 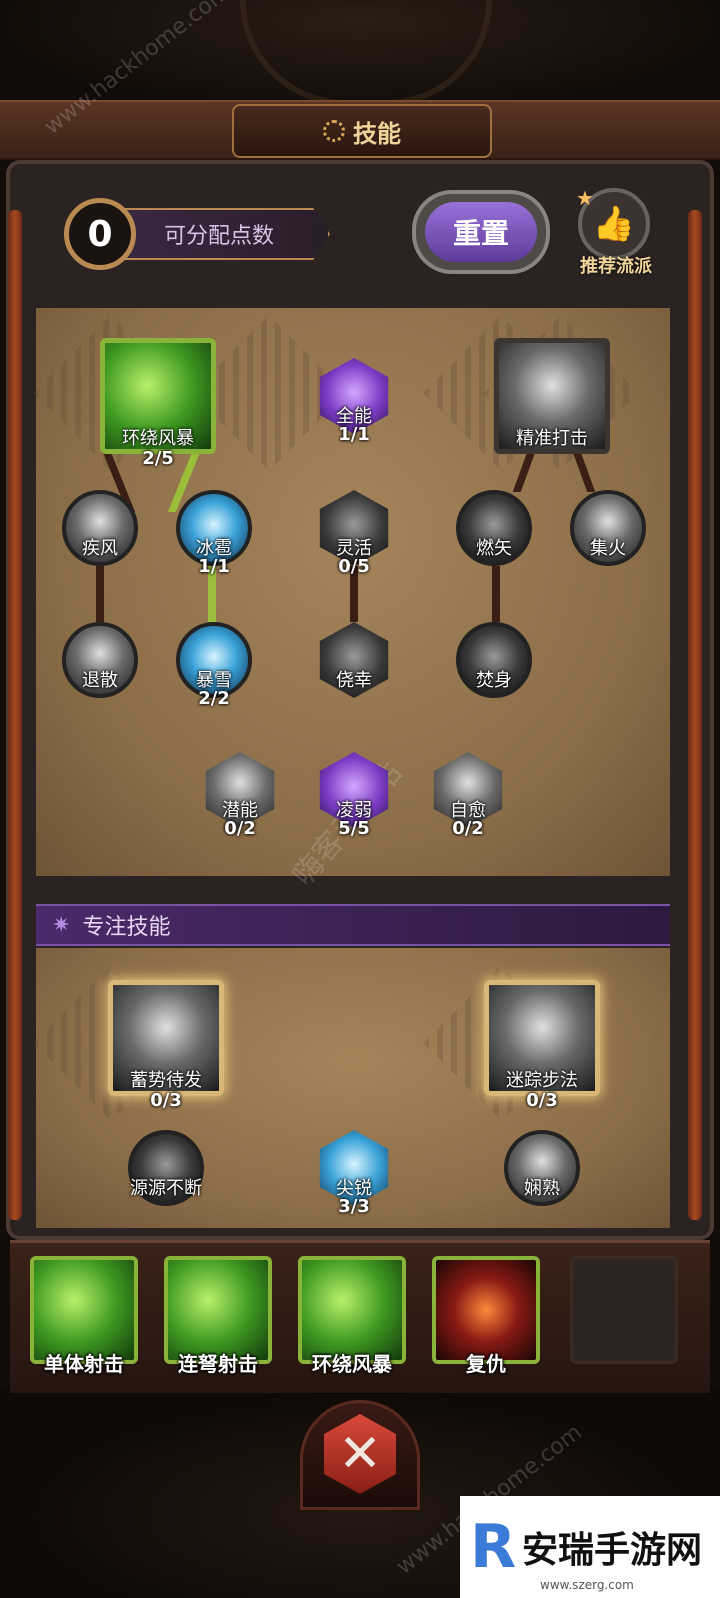 What do you see at coordinates (158, 403) in the screenshot?
I see `skill-node-huanrao: 环绕风暴 2/5` at bounding box center [158, 403].